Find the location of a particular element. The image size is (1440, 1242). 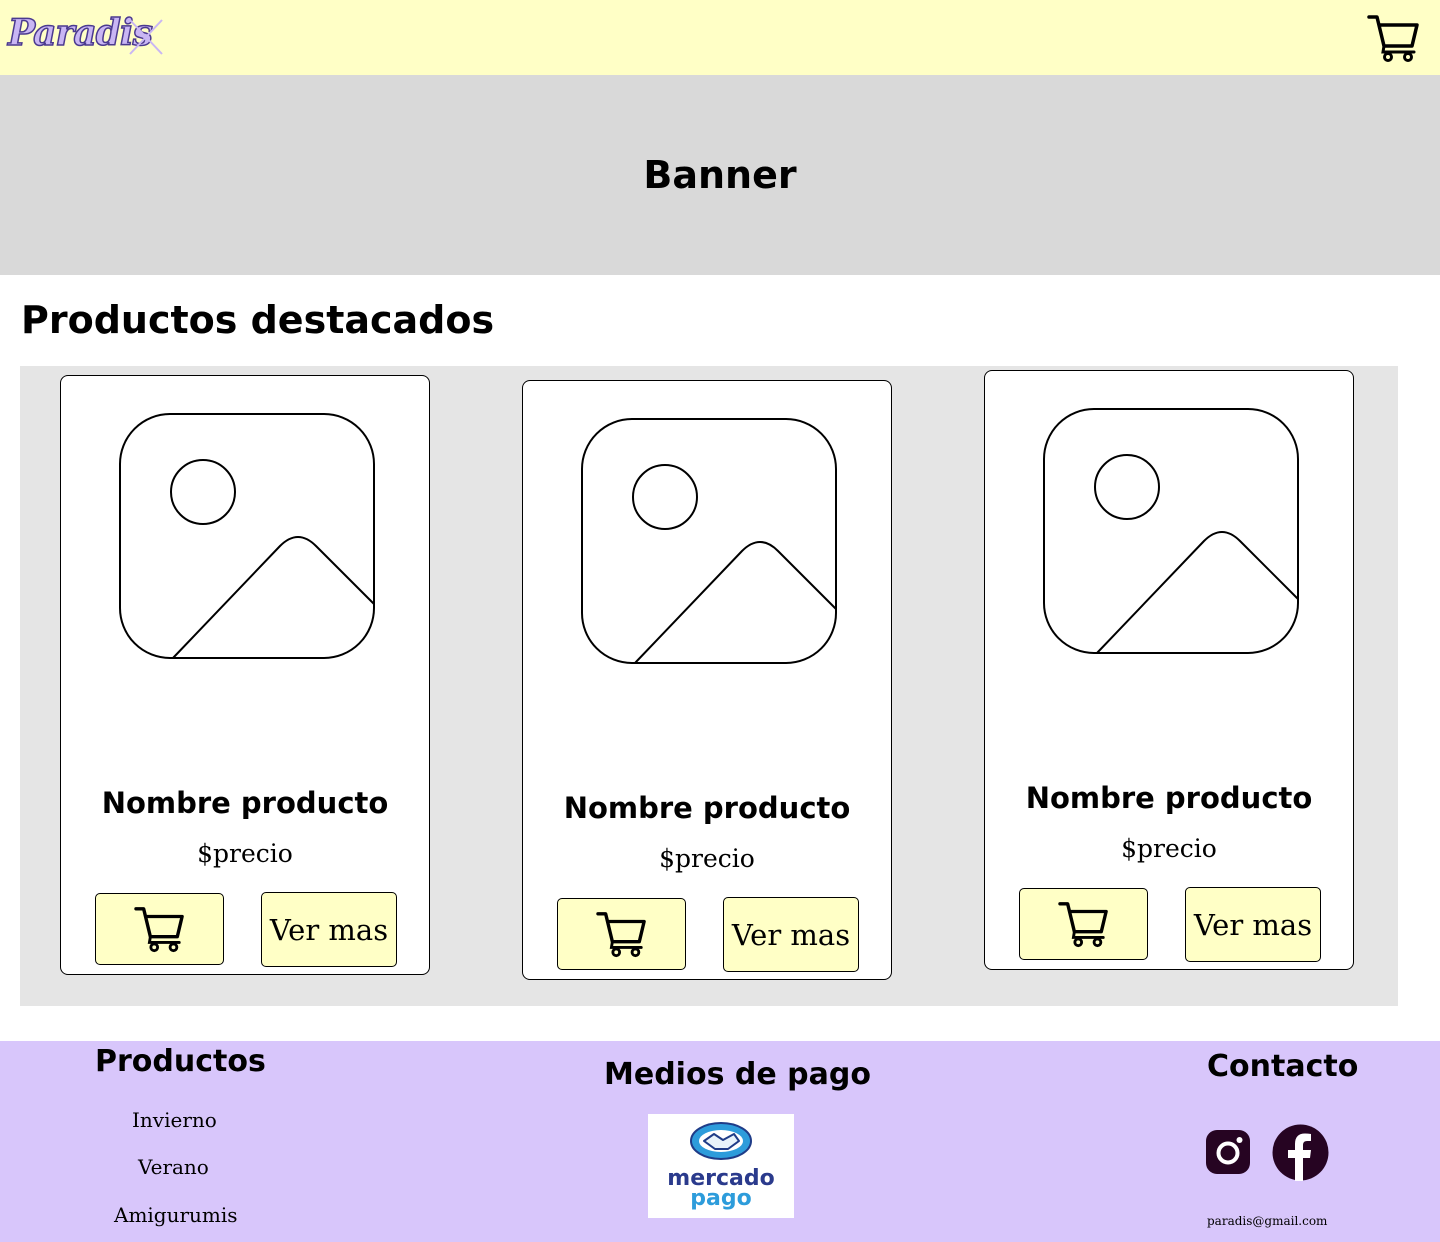

header: Paradis is located at coordinates (720, 37).